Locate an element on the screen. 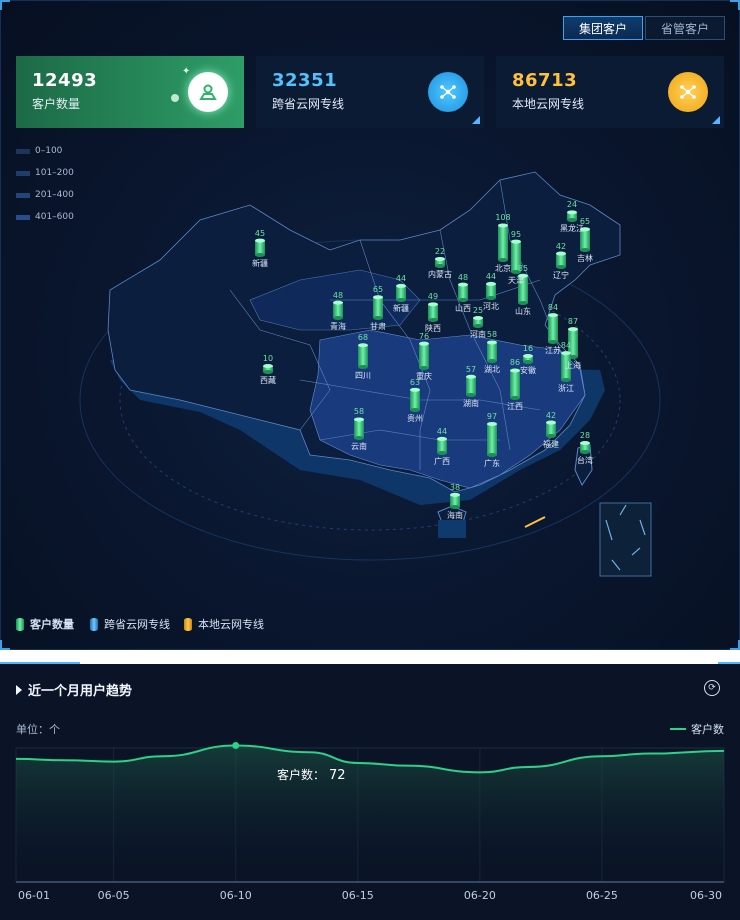  province-name: 山东 is located at coordinates (523, 311).